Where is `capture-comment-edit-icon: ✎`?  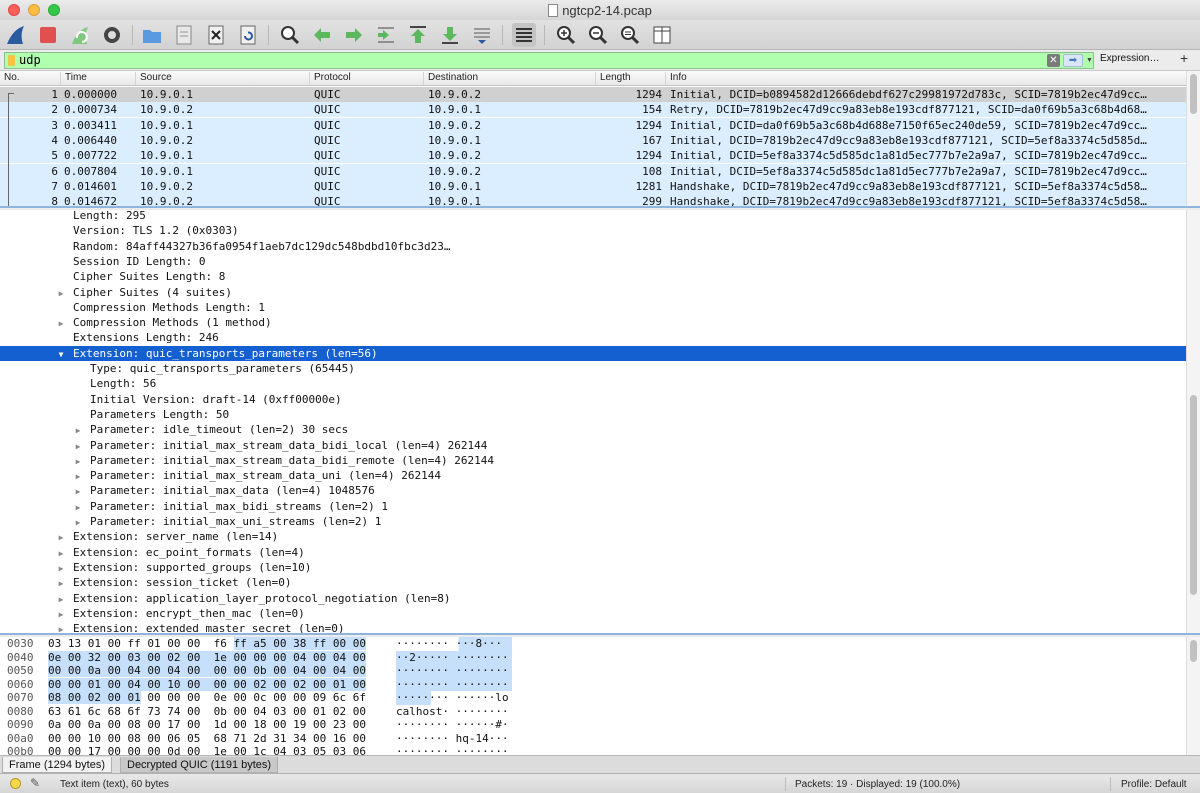 capture-comment-edit-icon: ✎ is located at coordinates (35, 783).